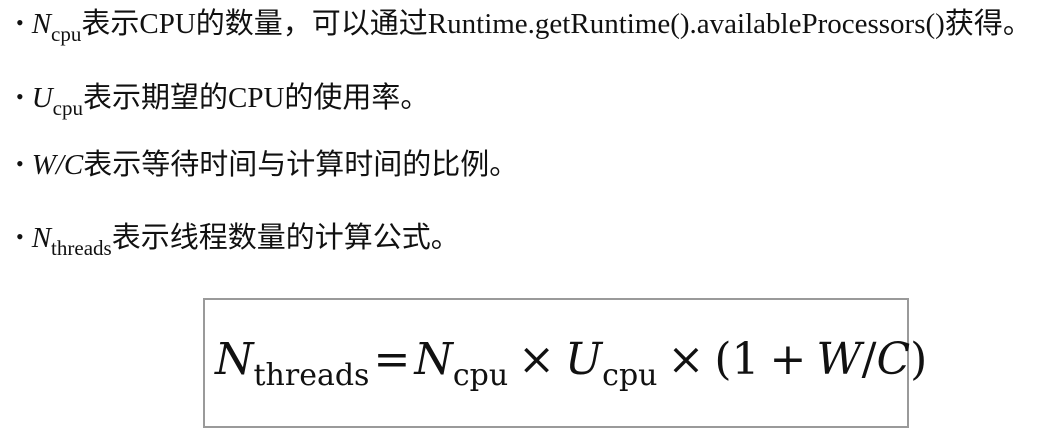 The width and height of the screenshot is (1062, 446). Describe the element at coordinates (433, 359) in the screenshot. I see `formula-ncpu-symbol: N` at that location.